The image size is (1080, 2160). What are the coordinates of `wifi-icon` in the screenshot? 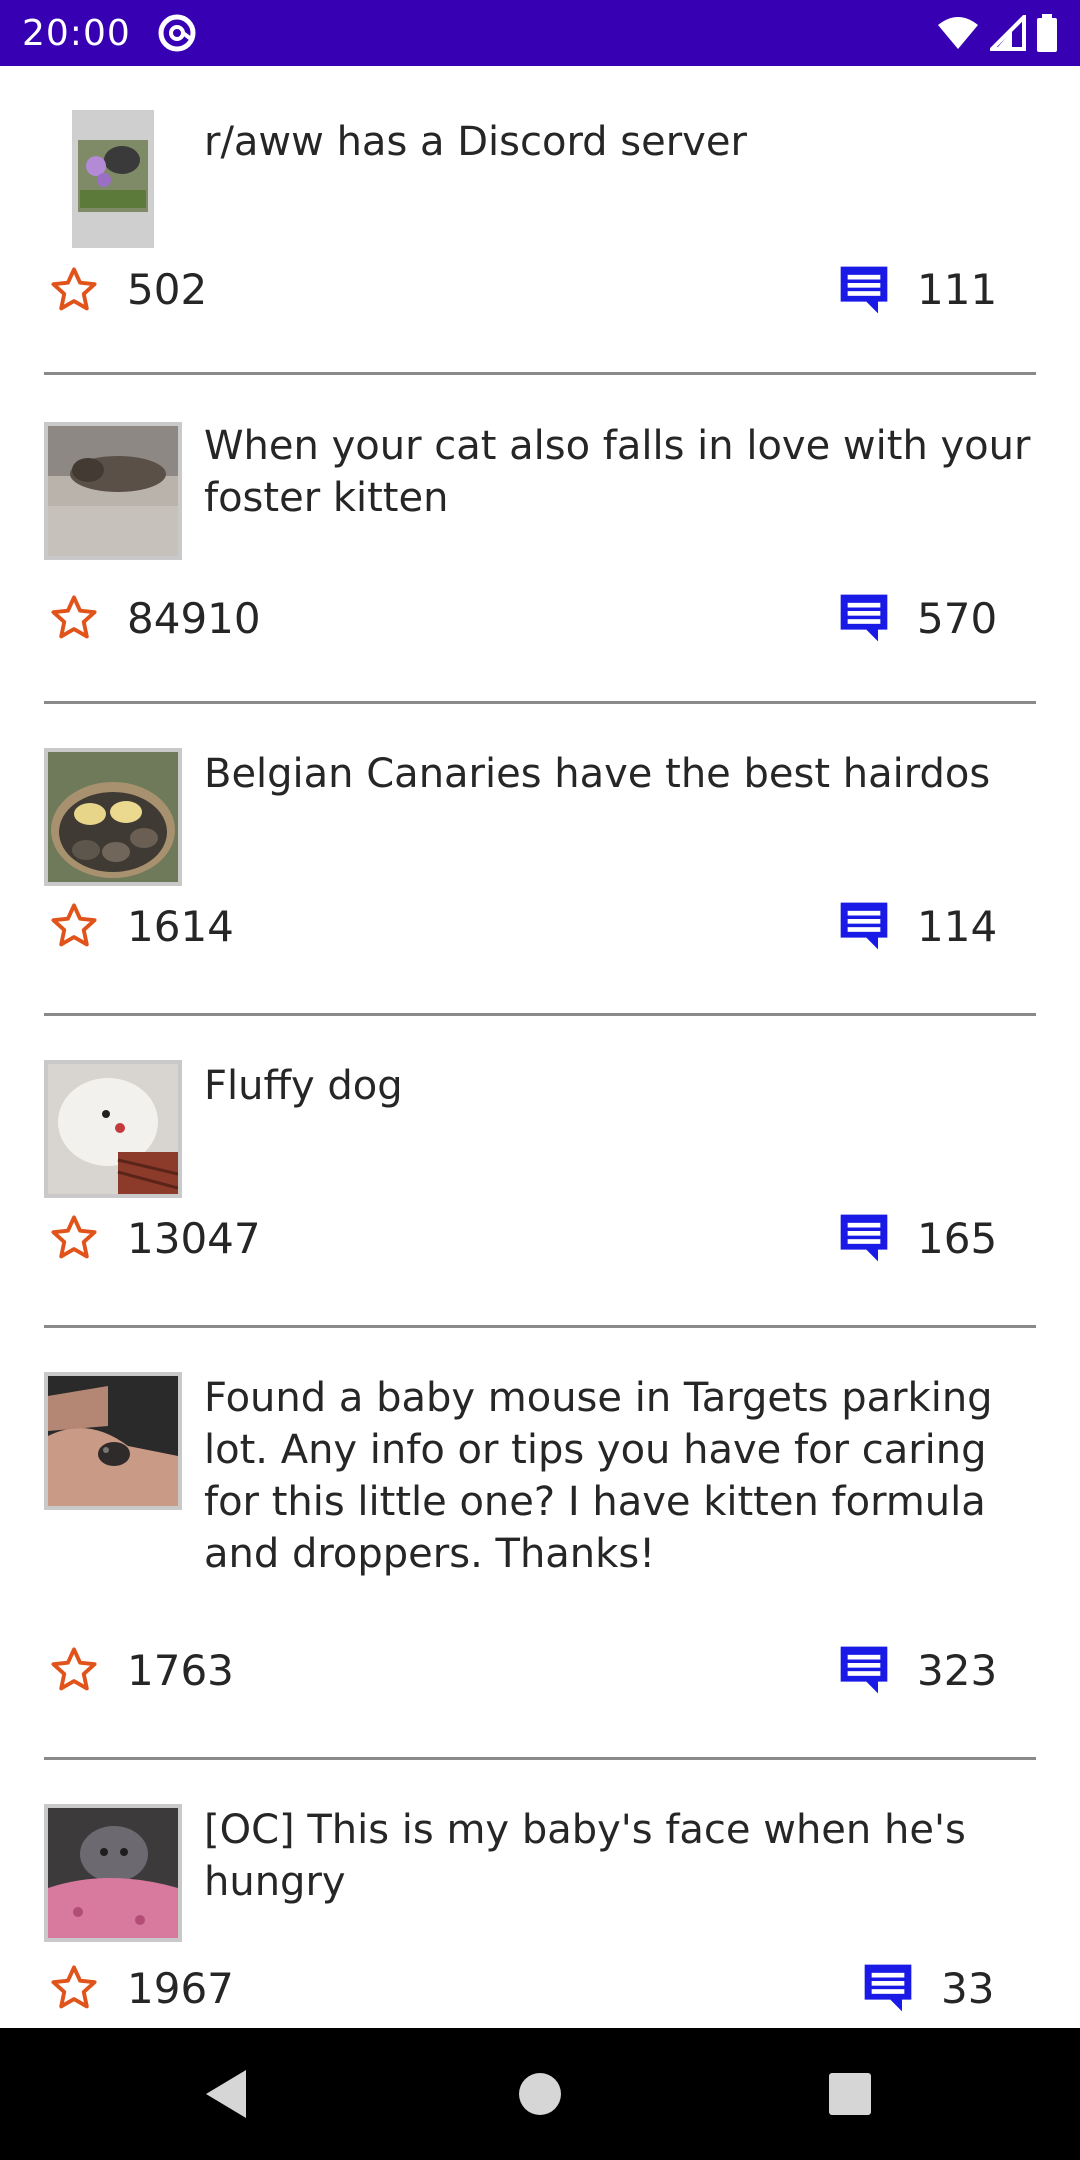 It's located at (958, 33).